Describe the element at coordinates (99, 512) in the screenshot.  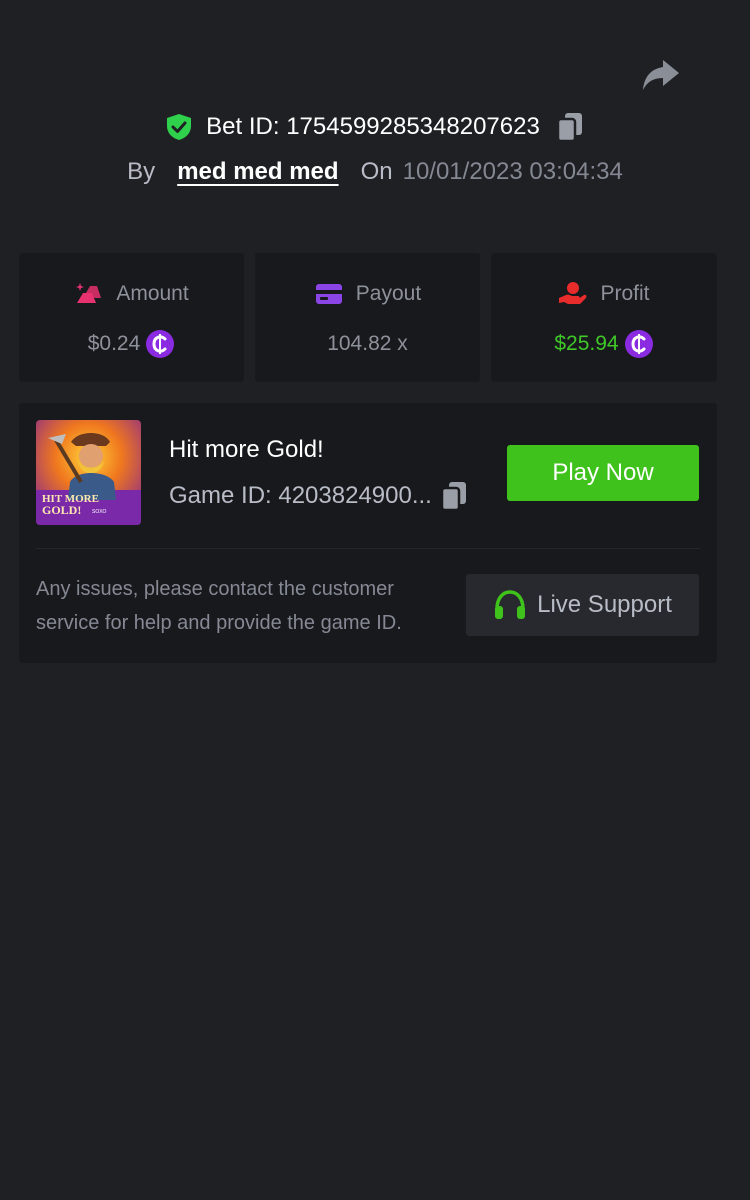
I see `thumb-brand: SOXO` at that location.